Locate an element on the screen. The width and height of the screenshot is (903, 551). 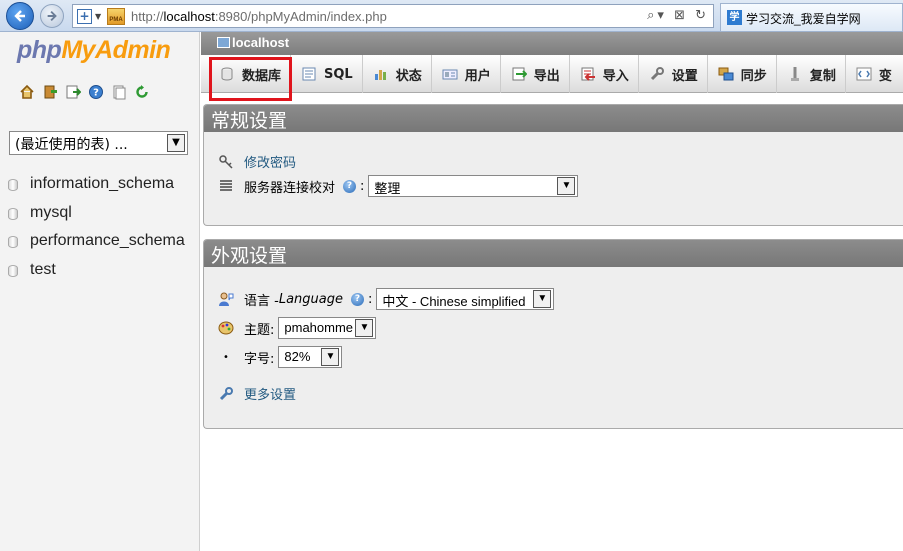
browser-tab: 学 学习交流_我爱自学网 is located at coordinates (811, 17).